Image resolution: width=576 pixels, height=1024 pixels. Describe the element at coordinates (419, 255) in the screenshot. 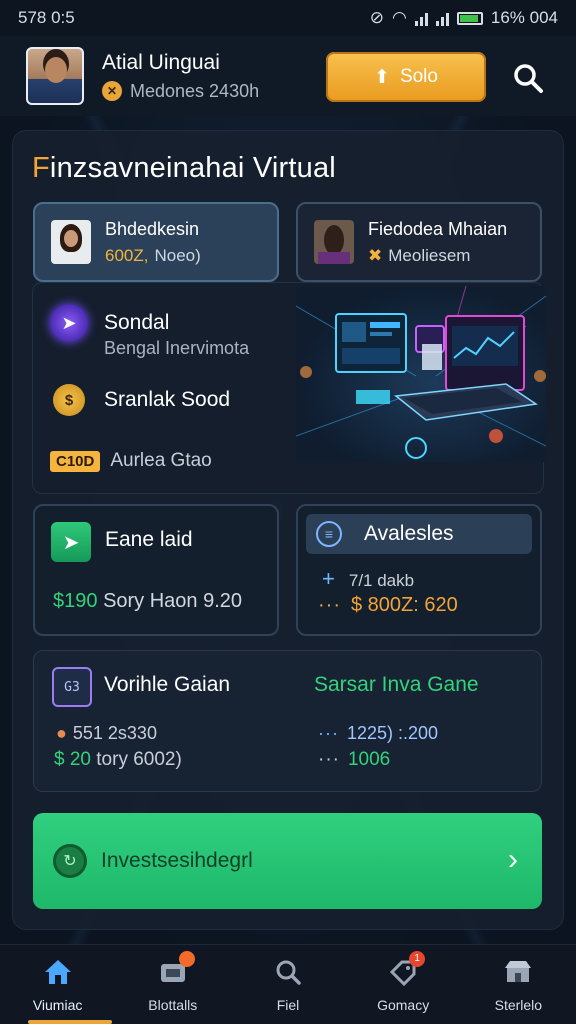

I see `profile-sub: ✖ Meoliesem` at that location.